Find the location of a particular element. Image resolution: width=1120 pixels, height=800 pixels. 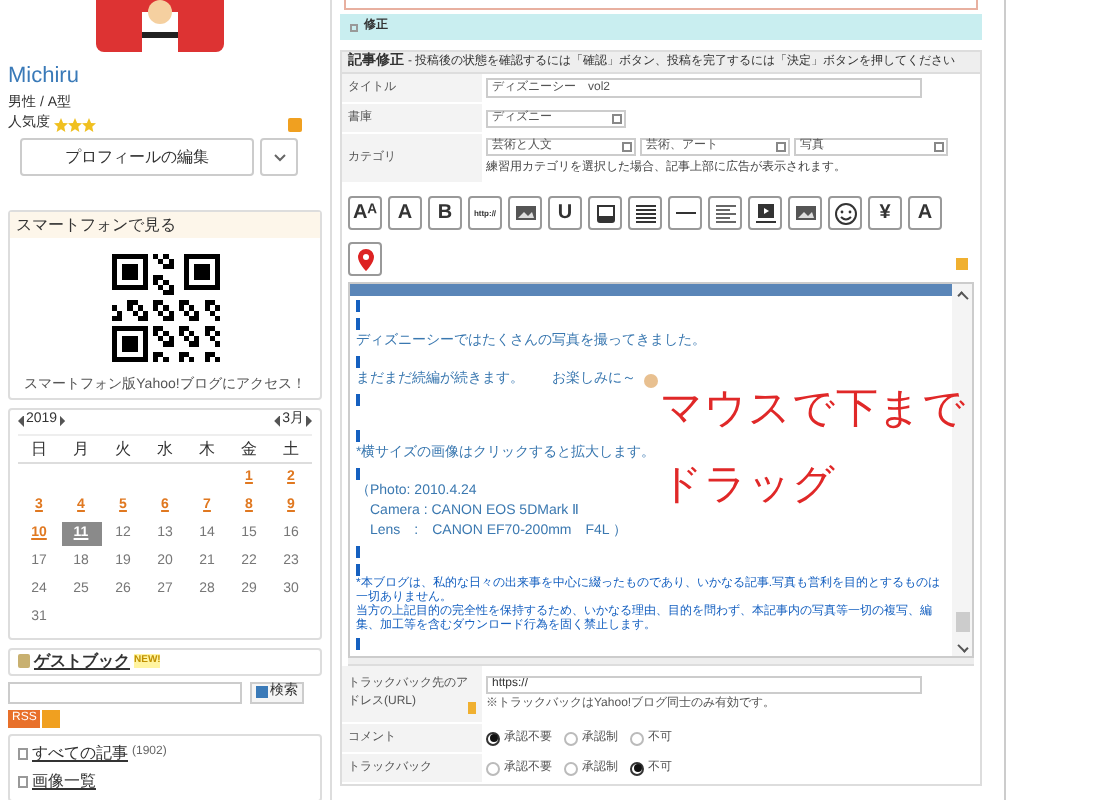

scroll-down-icon is located at coordinates (962, 647).